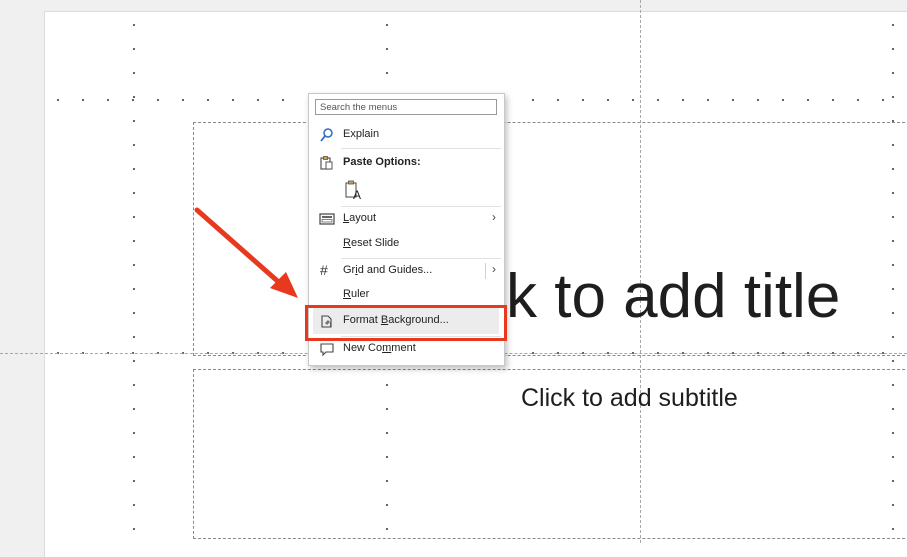 Image resolution: width=907 pixels, height=557 pixels. I want to click on annotation-highlight-box, so click(406, 323).